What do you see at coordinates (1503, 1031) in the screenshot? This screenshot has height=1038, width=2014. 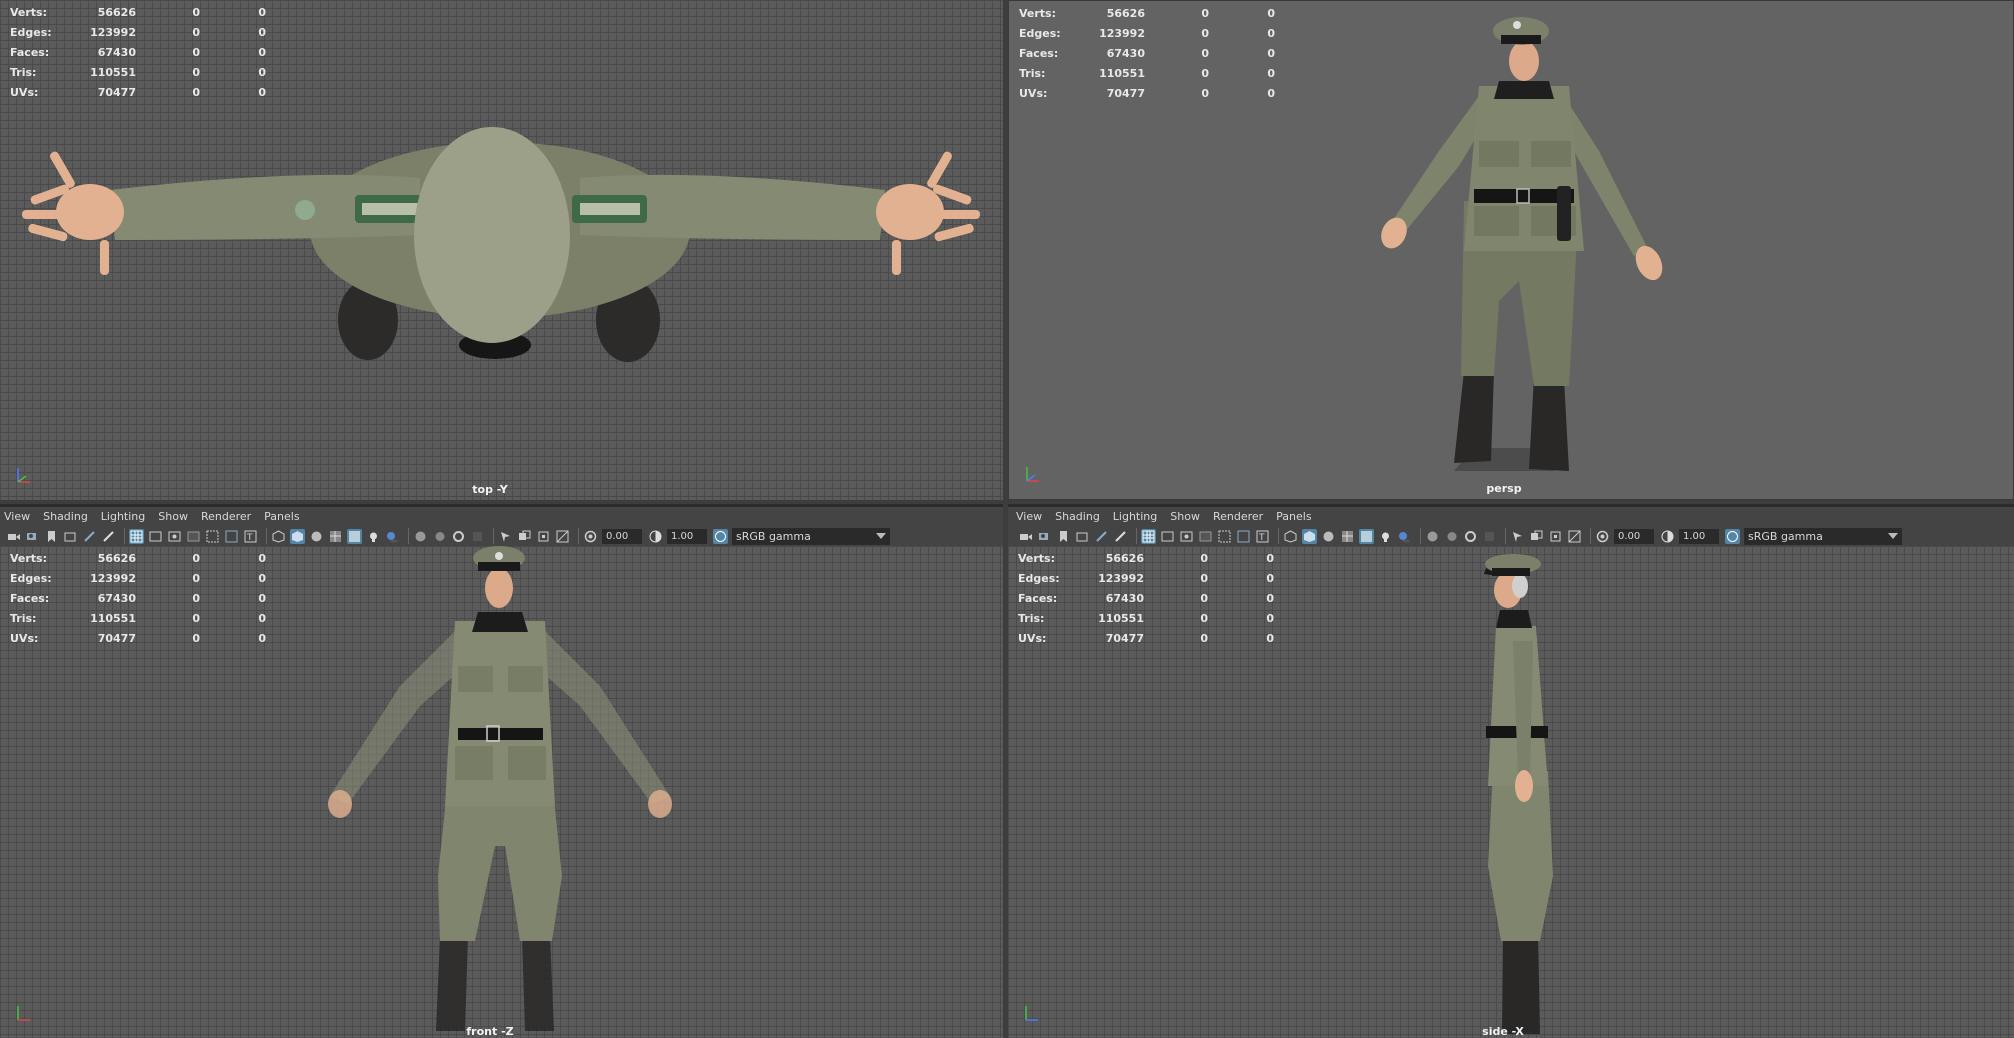 I see `camera-label-side: side -X` at bounding box center [1503, 1031].